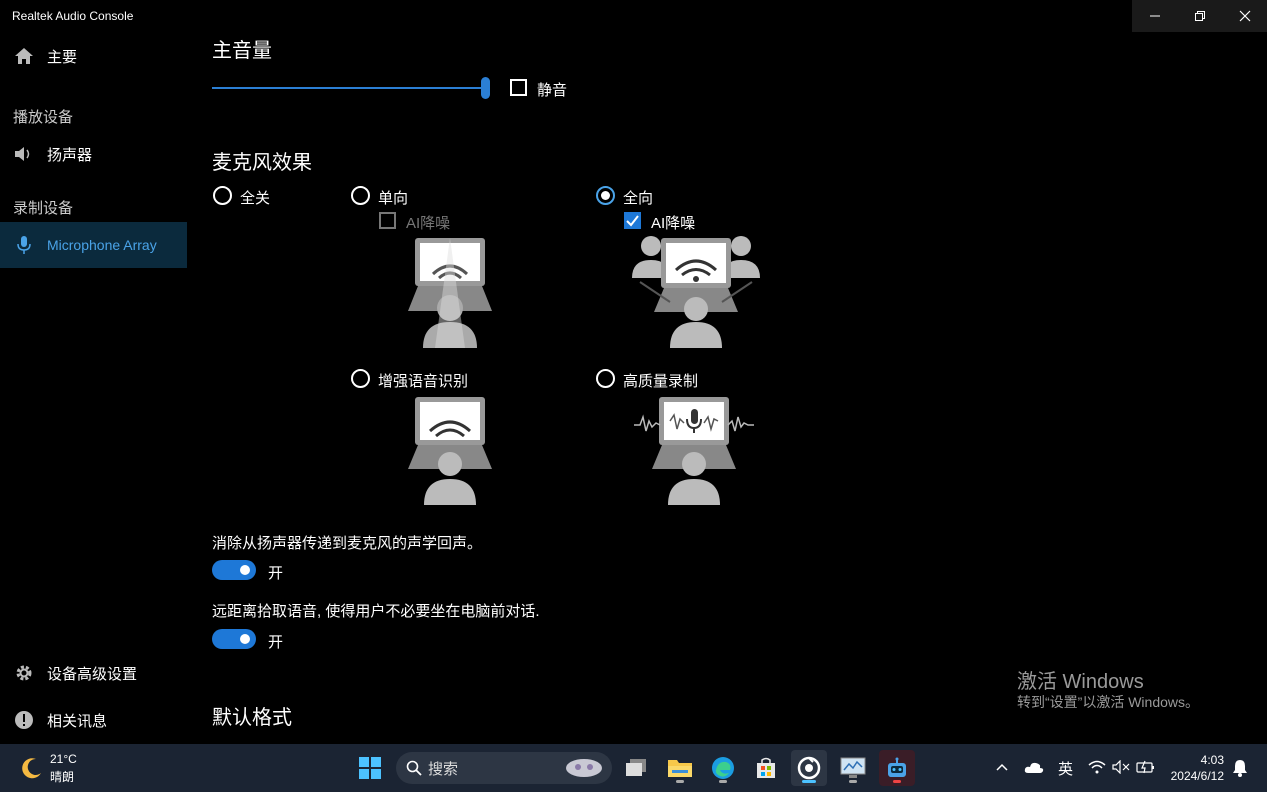 This screenshot has height=792, width=1267. I want to click on minimize-button, so click(1154, 16).